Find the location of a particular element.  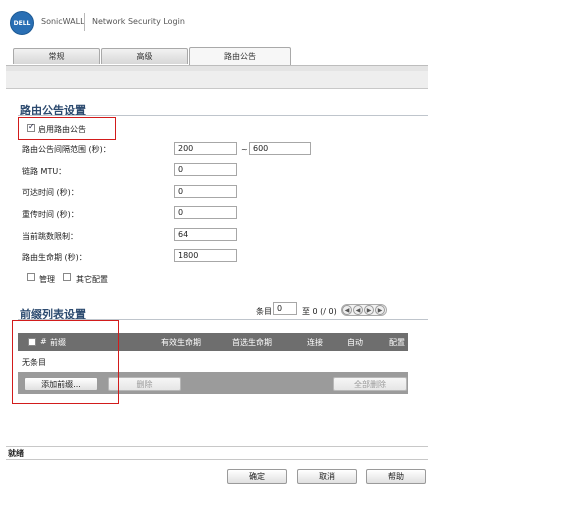

status-bar: 就绪 is located at coordinates (217, 453).